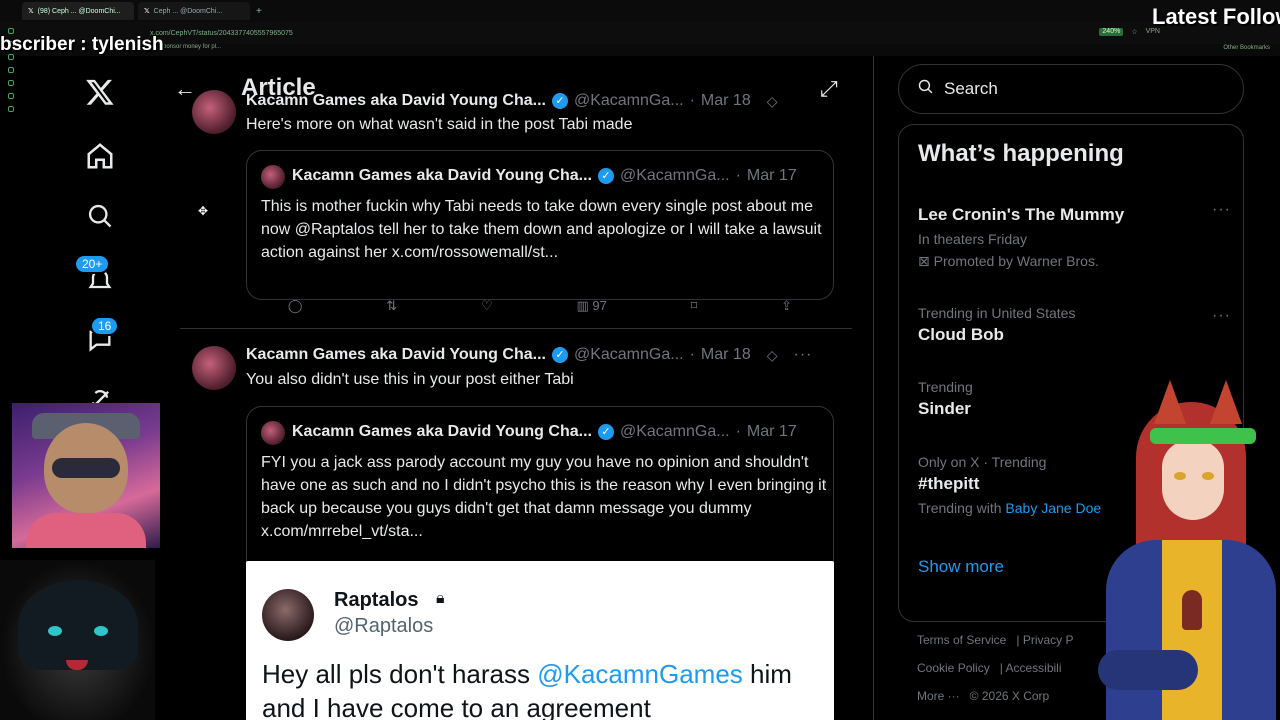 The width and height of the screenshot is (1280, 720). Describe the element at coordinates (487, 306) in the screenshot. I see `like-icon: ♡` at that location.